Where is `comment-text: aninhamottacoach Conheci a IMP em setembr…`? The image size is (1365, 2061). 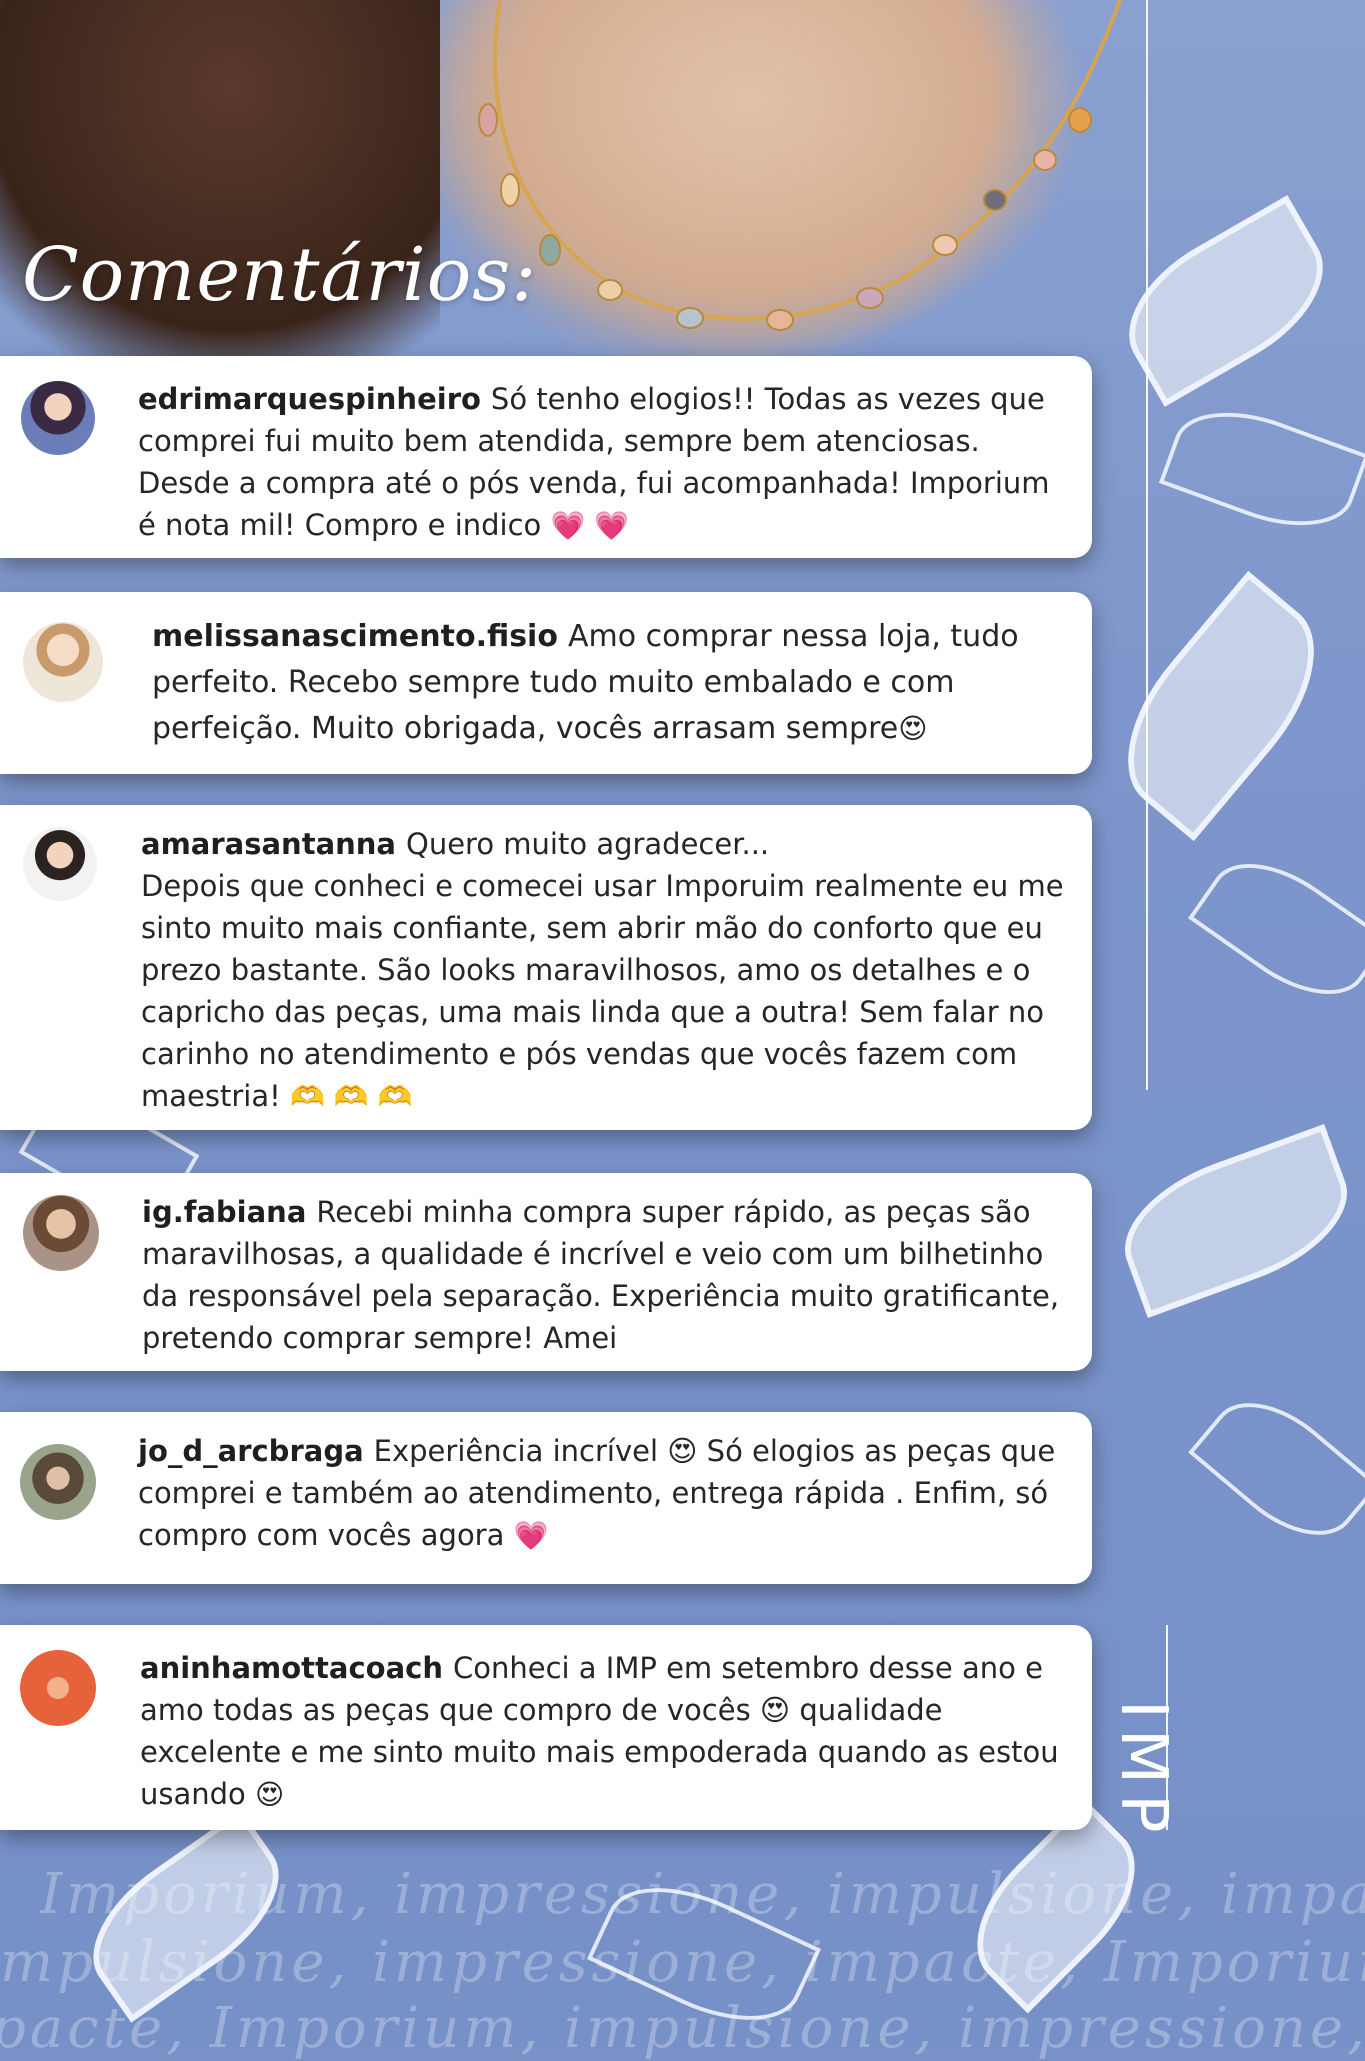
comment-text: aninhamottacoach Conheci a IMP em setembr… is located at coordinates (599, 1731).